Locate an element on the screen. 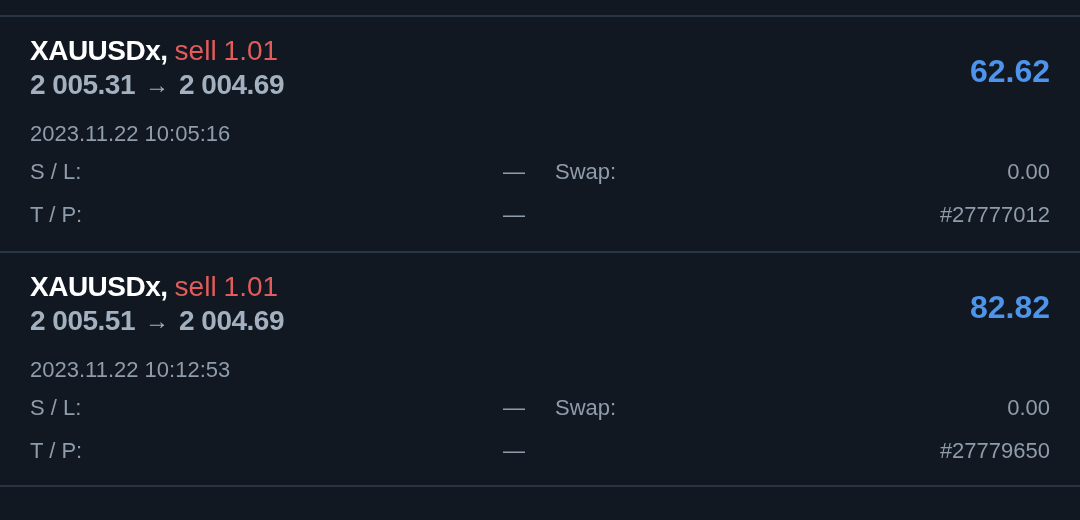 This screenshot has height=520, width=1080. profit-value: 82.82 is located at coordinates (1009, 307).